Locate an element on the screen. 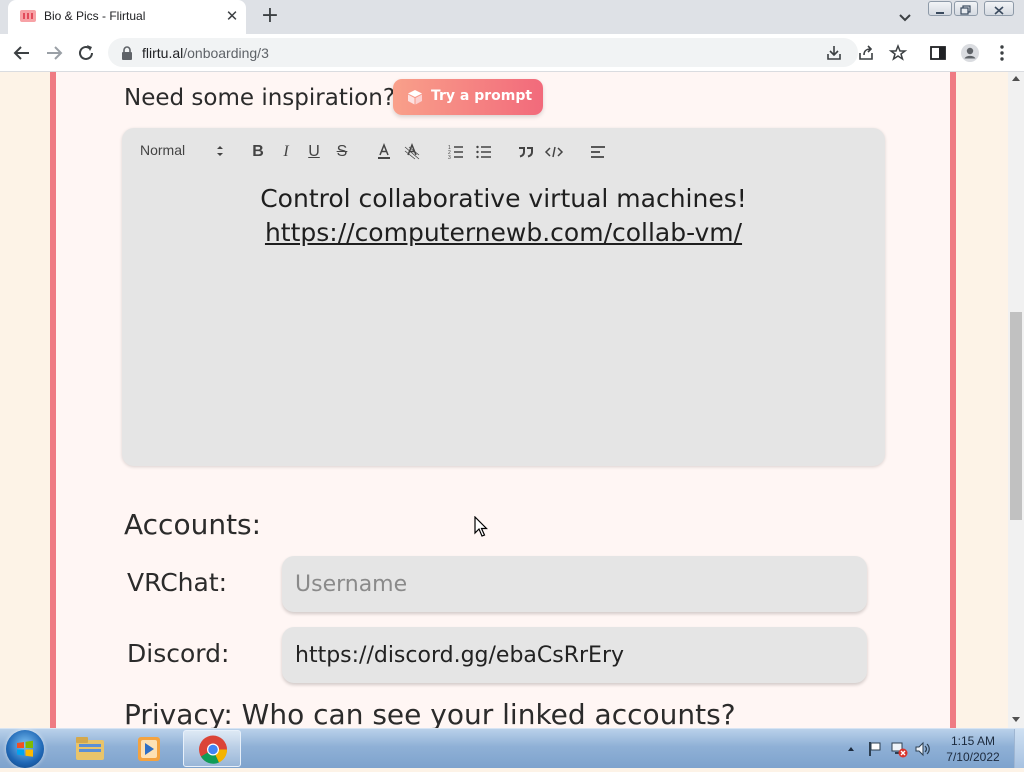 This screenshot has width=1024, height=772. windows-taskbar: 1:15 AM 7/10/2022 is located at coordinates (512, 748).